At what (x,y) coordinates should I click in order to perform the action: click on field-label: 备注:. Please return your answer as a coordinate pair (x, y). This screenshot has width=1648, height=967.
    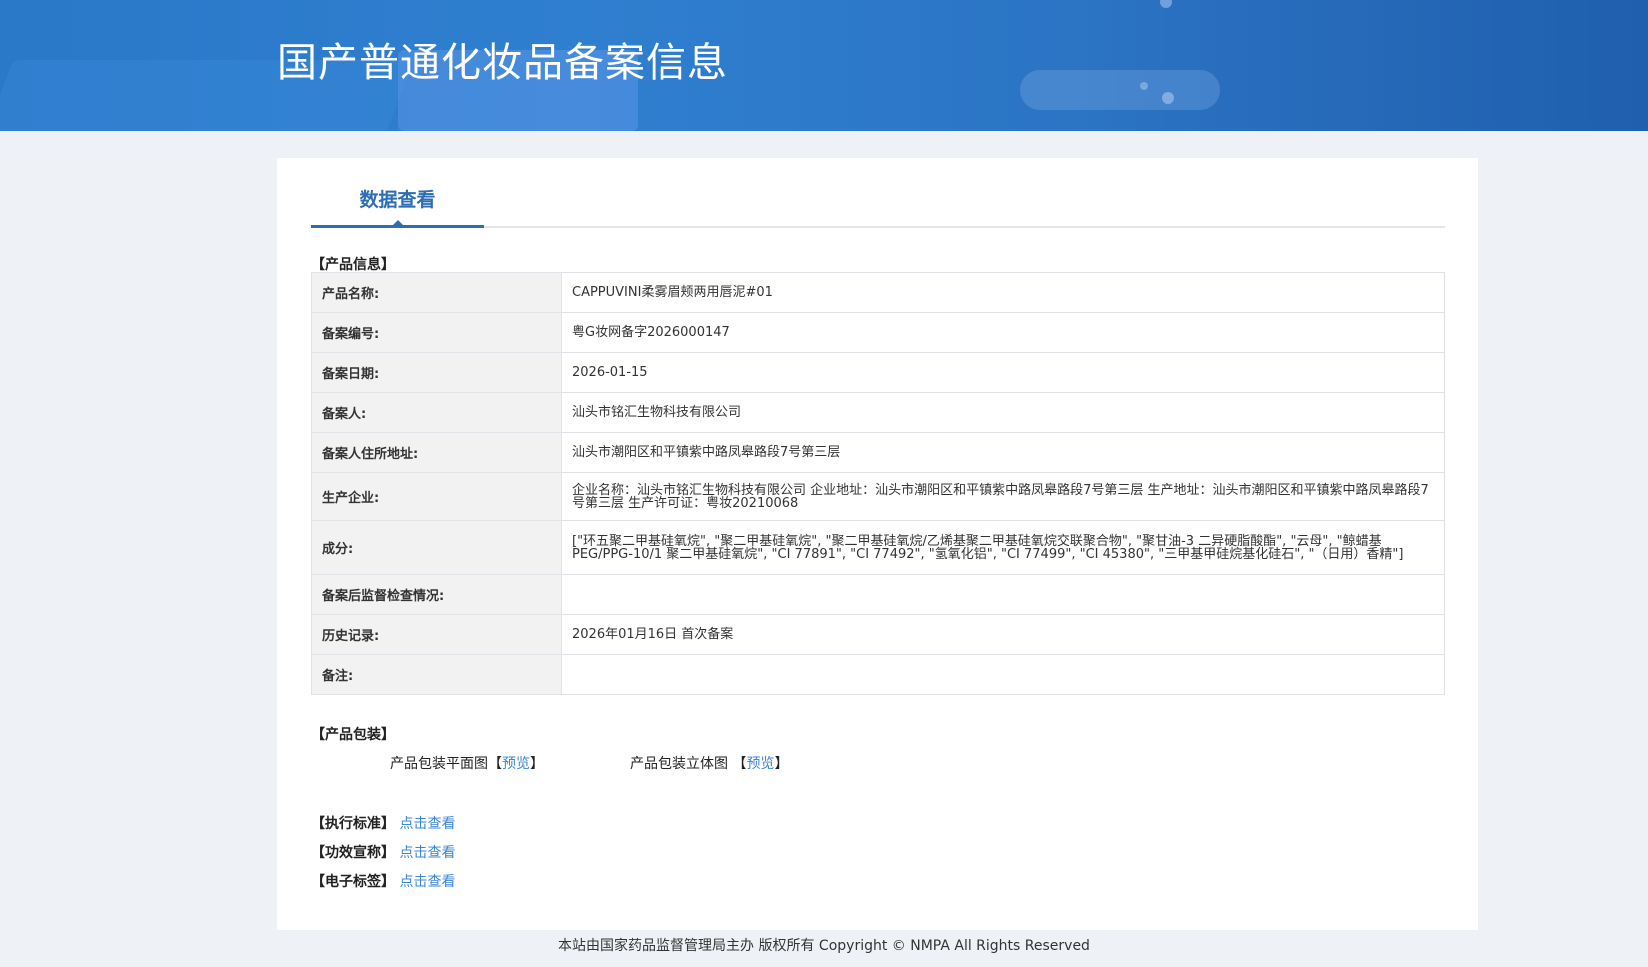
    Looking at the image, I should click on (436, 674).